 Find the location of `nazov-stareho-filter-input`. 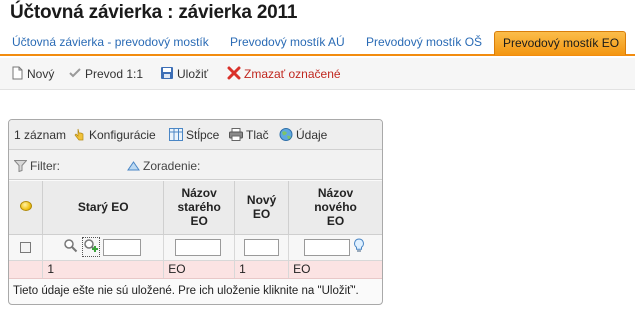

nazov-stareho-filter-input is located at coordinates (198, 247).